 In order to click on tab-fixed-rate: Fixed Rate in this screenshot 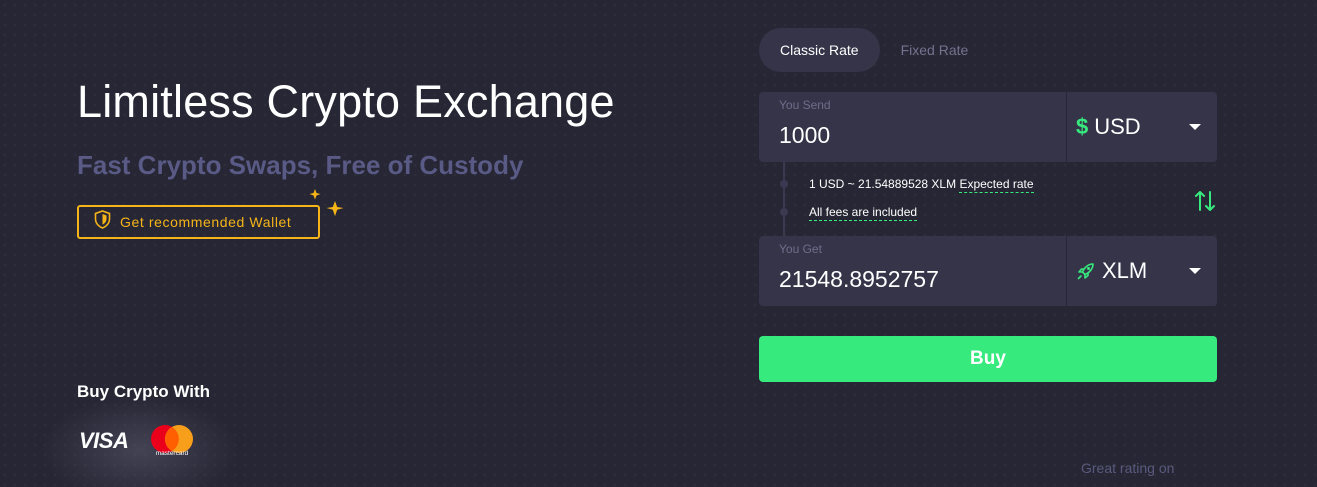, I will do `click(935, 50)`.